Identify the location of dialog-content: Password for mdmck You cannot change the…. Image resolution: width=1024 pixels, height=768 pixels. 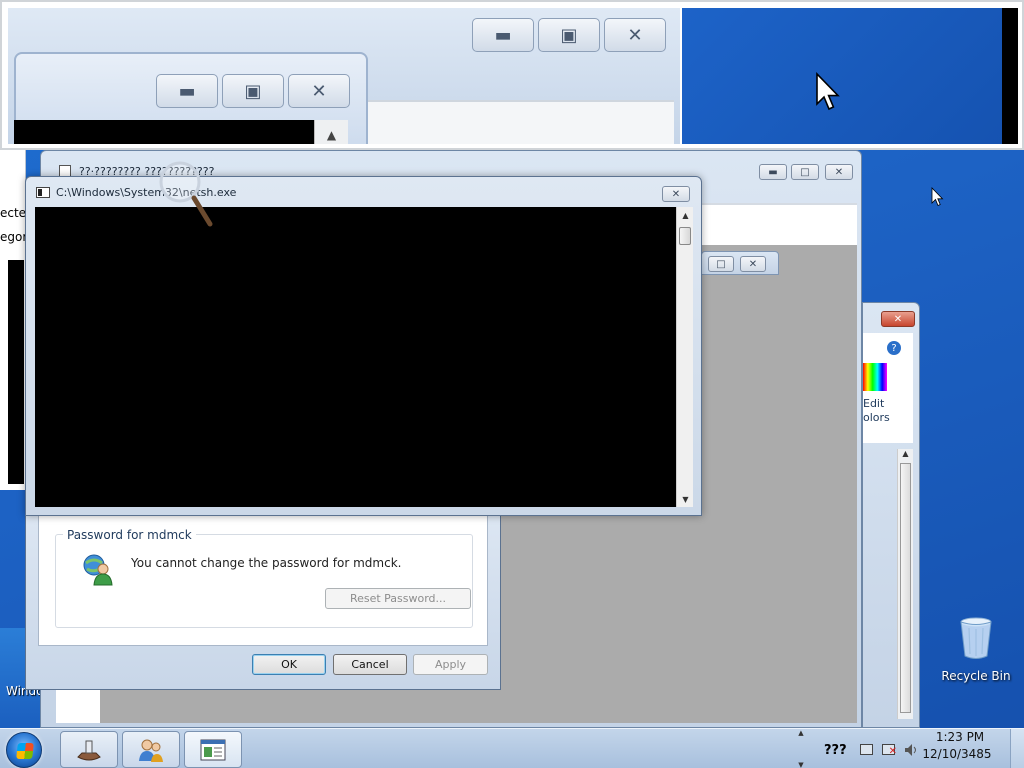
(263, 578).